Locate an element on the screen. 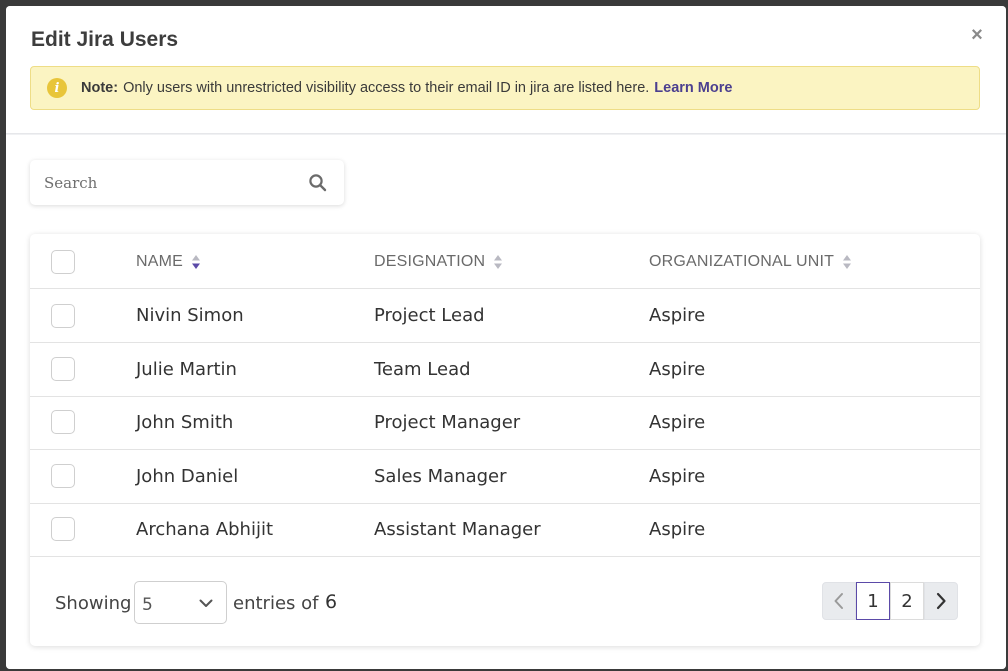 This screenshot has width=1008, height=671. column-header-organizational-unit: ORGANIZATIONAL UNIT is located at coordinates (750, 262).